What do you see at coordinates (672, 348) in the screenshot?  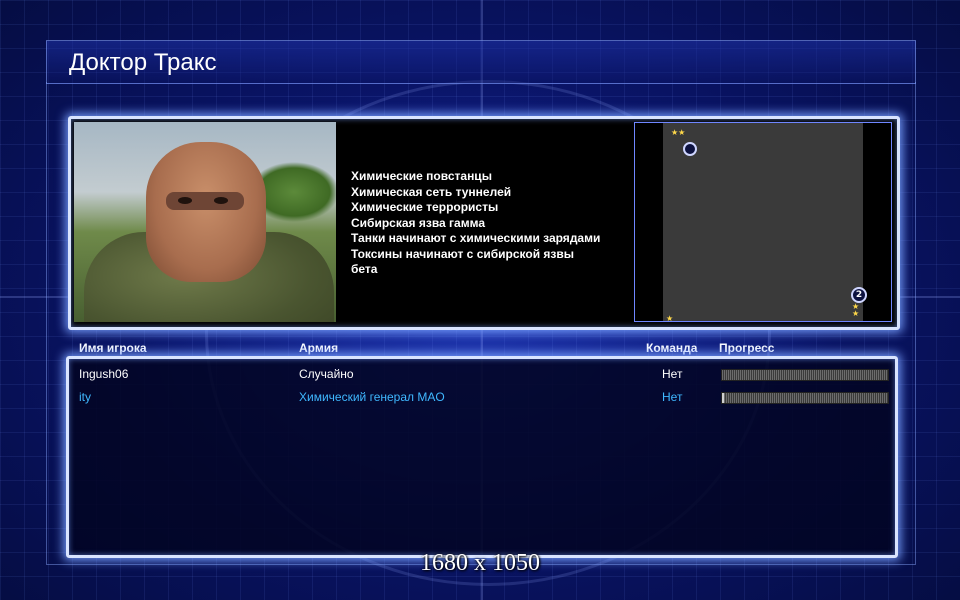 I see `column-header-team: Команда` at bounding box center [672, 348].